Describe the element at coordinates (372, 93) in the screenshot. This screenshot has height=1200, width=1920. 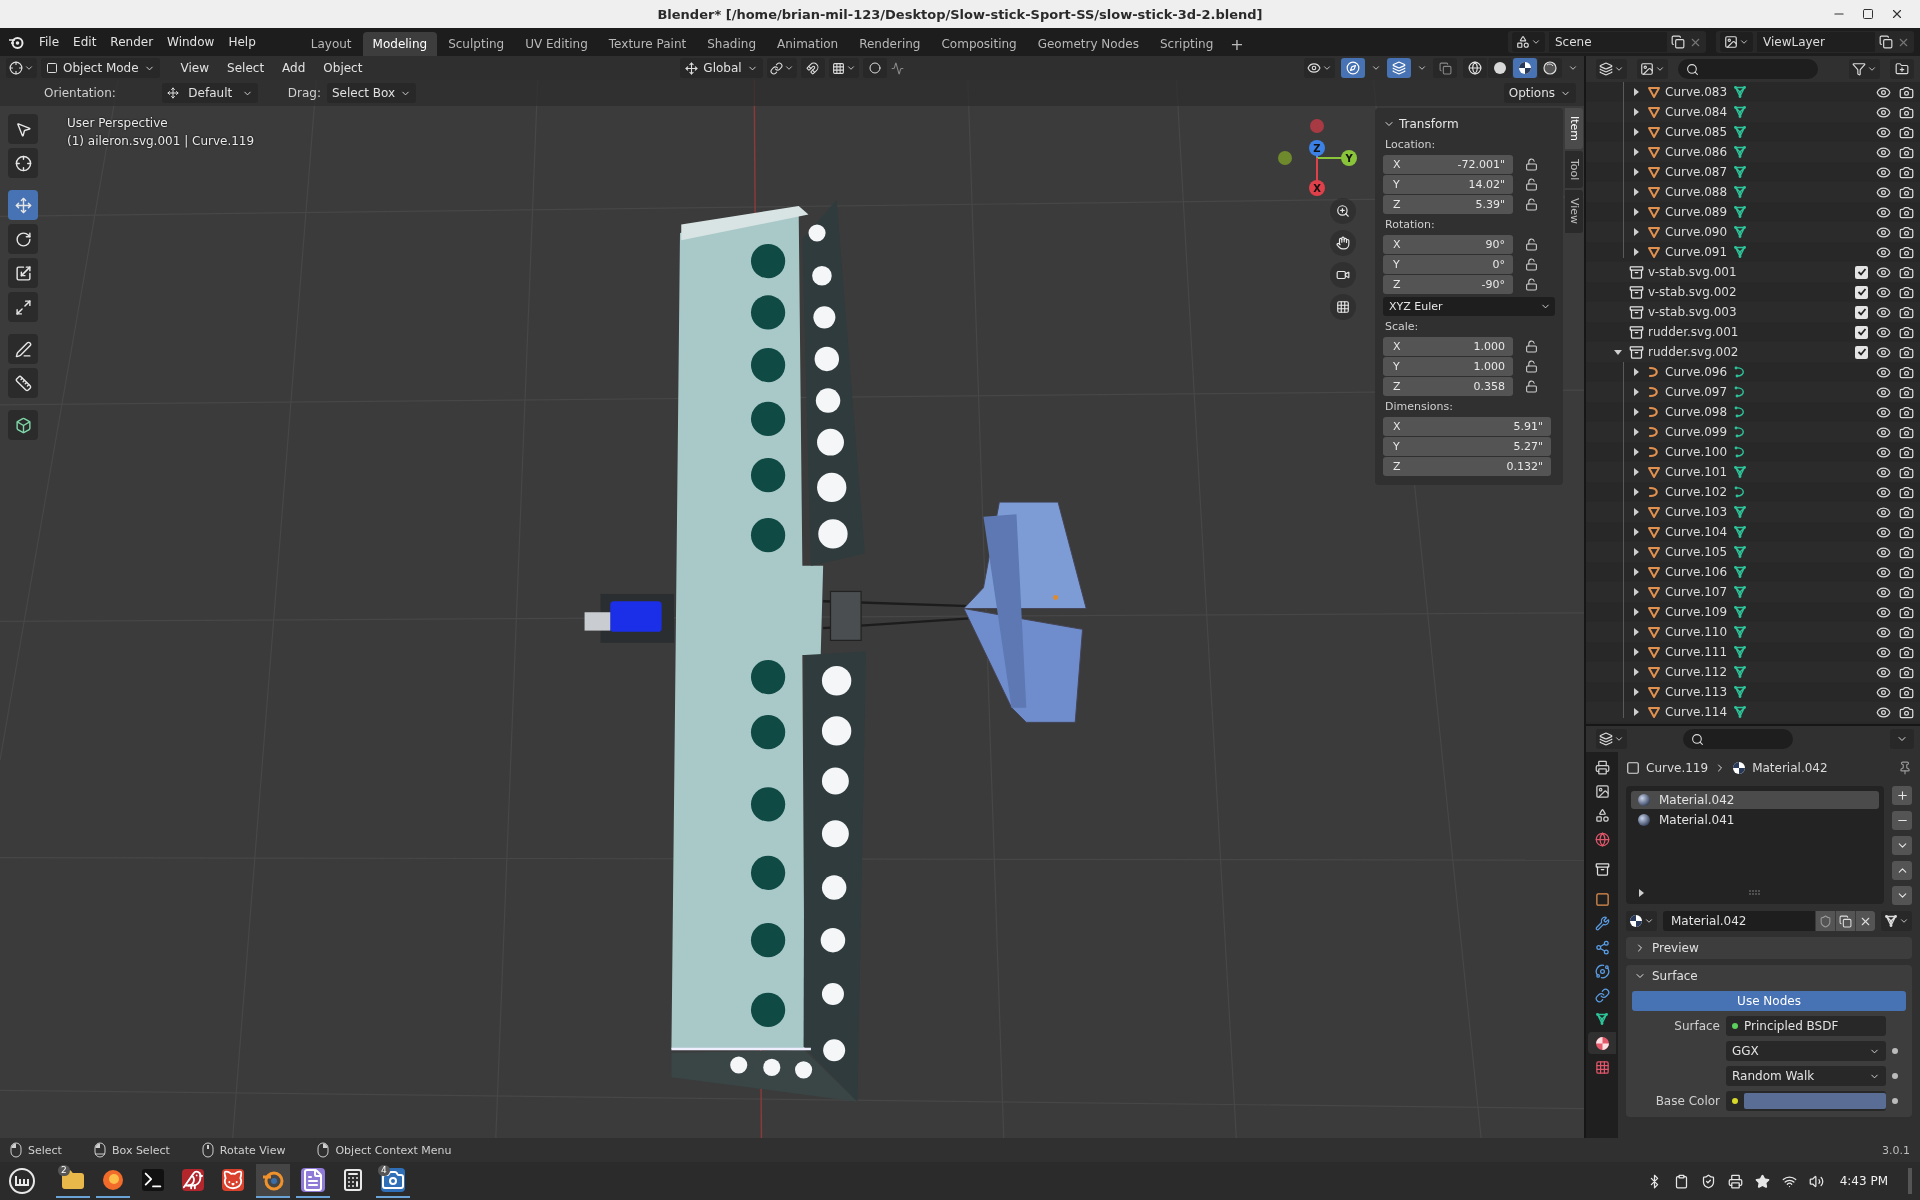
I see `drag-dropdown: Select Box` at that location.